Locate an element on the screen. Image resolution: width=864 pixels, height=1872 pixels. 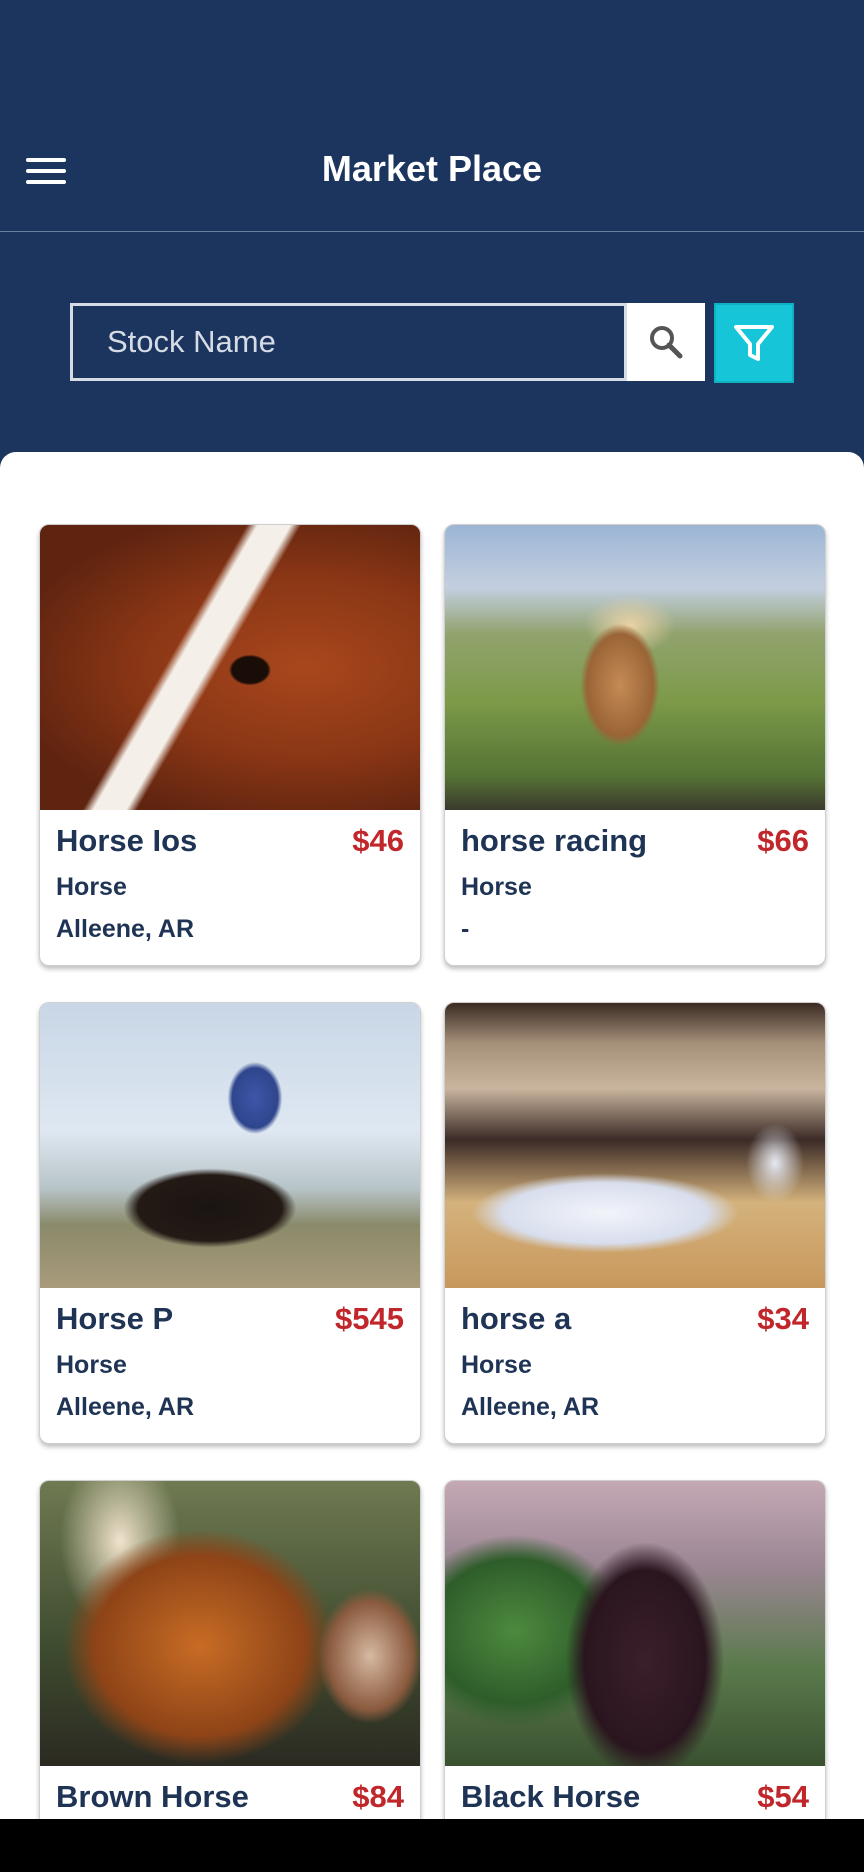
listing-card: Horse Ios $46 Horse Alleene, AR is located at coordinates (230, 745).